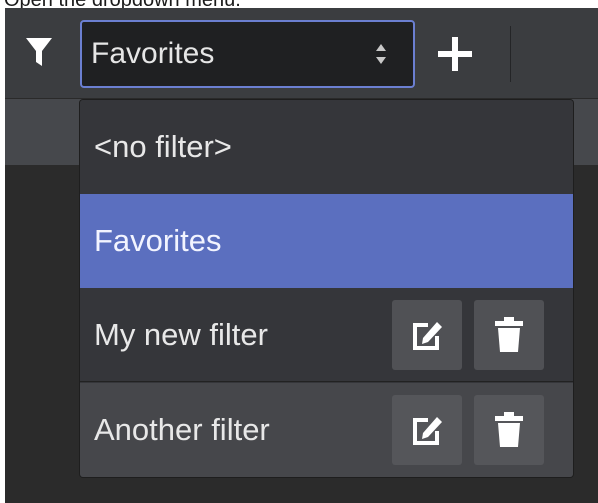  What do you see at coordinates (247, 54) in the screenshot?
I see `filter-select: Favorites` at bounding box center [247, 54].